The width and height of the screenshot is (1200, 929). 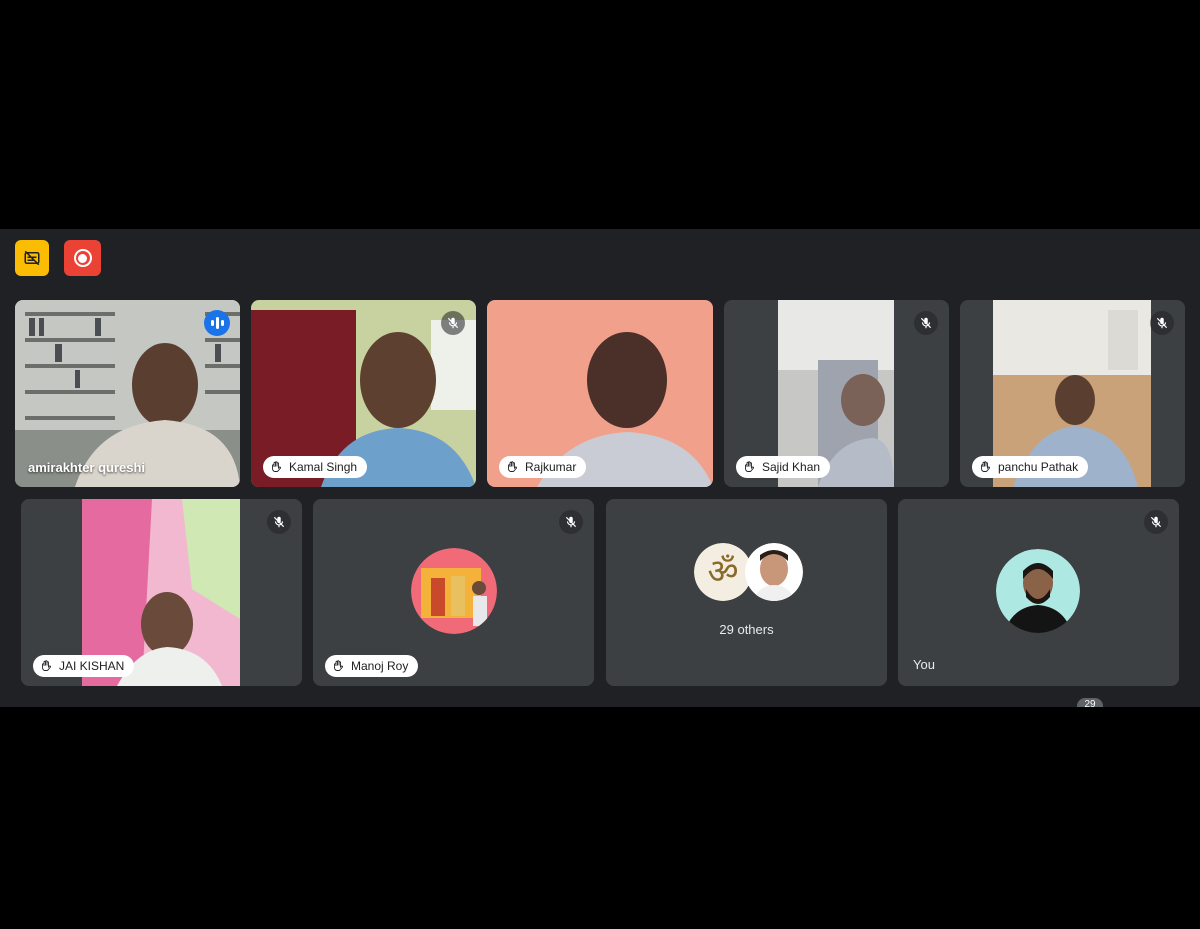 I want to click on participant-name-pill: panchu Pathak, so click(x=1030, y=467).